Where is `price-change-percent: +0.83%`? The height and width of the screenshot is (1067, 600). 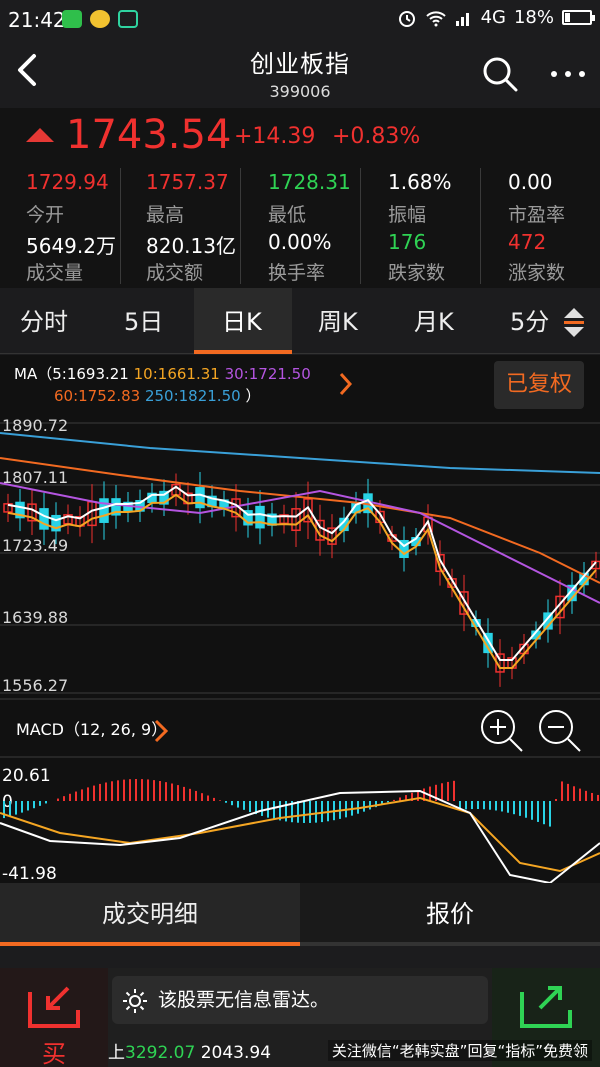 price-change-percent: +0.83% is located at coordinates (376, 136).